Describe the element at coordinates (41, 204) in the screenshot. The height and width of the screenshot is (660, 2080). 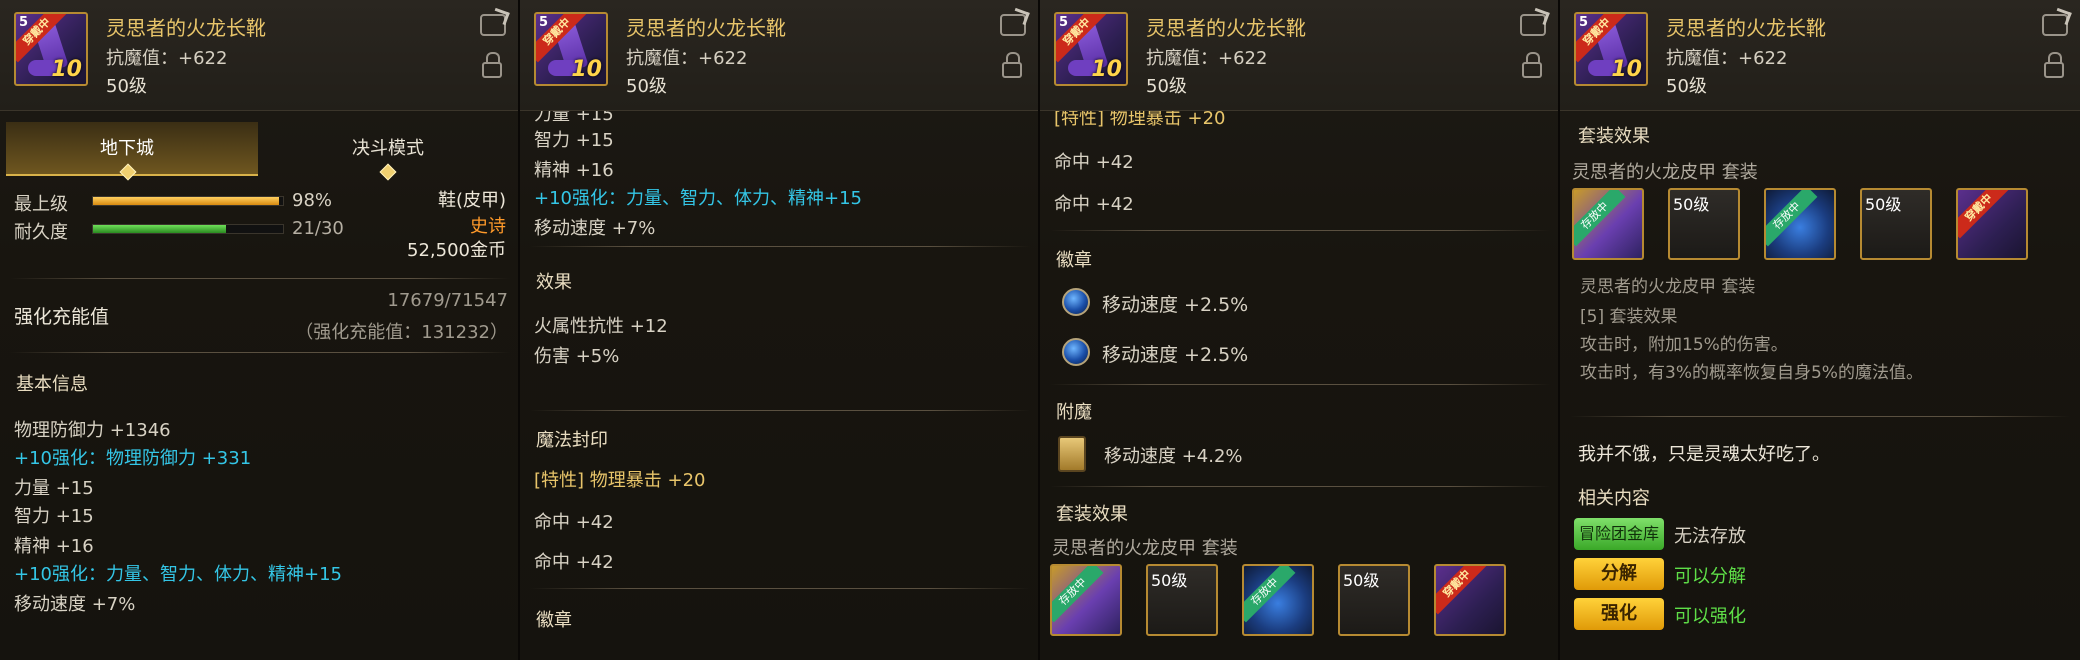
I see `max-level-label: 最上级` at that location.